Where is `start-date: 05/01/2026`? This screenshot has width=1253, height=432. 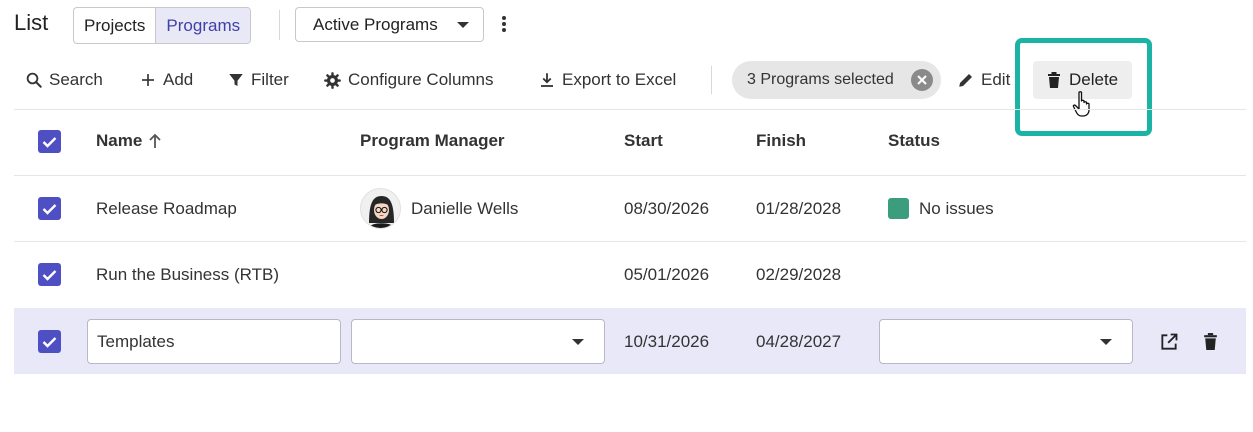 start-date: 05/01/2026 is located at coordinates (667, 274).